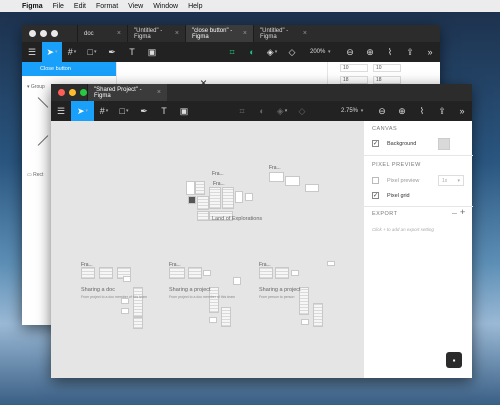 This screenshot has height=405, width=500. Describe the element at coordinates (32, 6) in the screenshot. I see `menu-app: Figma` at that location.